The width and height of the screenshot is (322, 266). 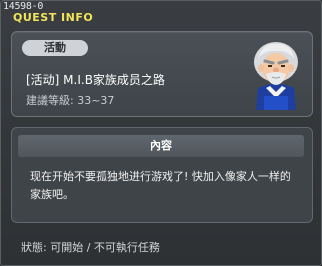 What do you see at coordinates (90, 247) in the screenshot?
I see `quest-status: 狀態: 可開始 / 不可執行任務` at bounding box center [90, 247].